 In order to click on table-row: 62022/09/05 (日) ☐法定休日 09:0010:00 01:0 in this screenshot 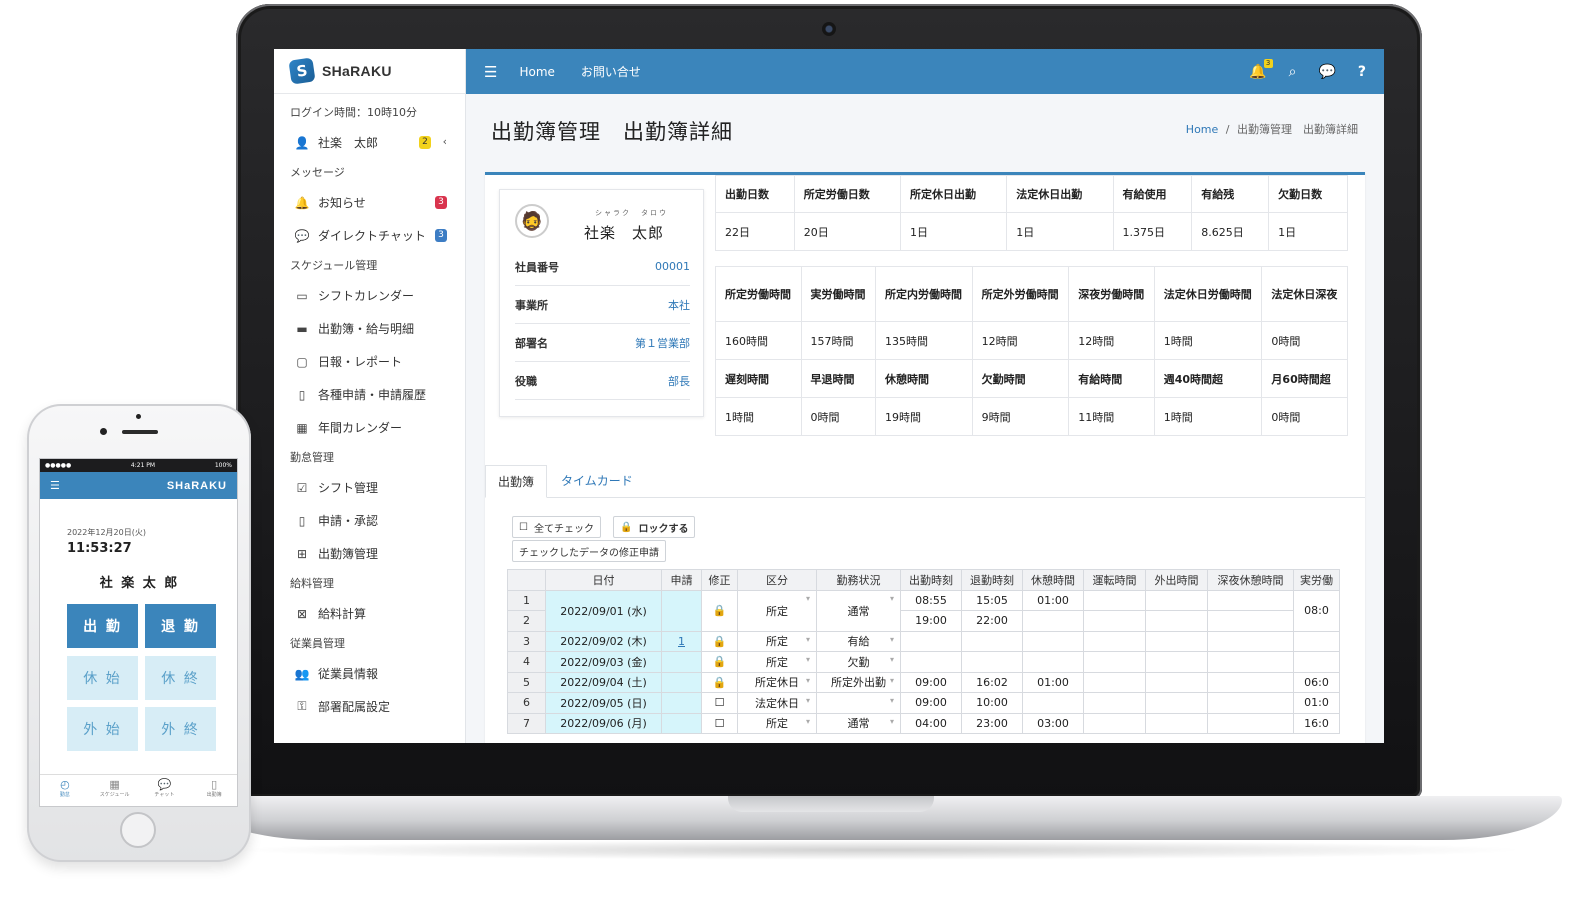, I will do `click(923, 703)`.